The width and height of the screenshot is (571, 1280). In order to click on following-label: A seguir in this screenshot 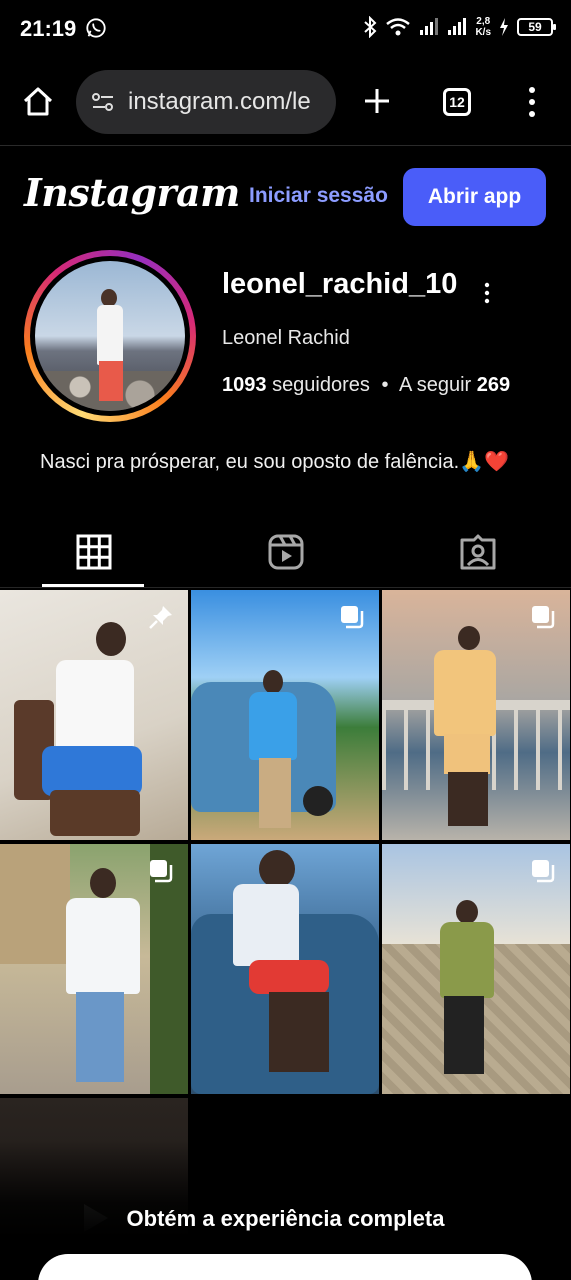, I will do `click(435, 385)`.